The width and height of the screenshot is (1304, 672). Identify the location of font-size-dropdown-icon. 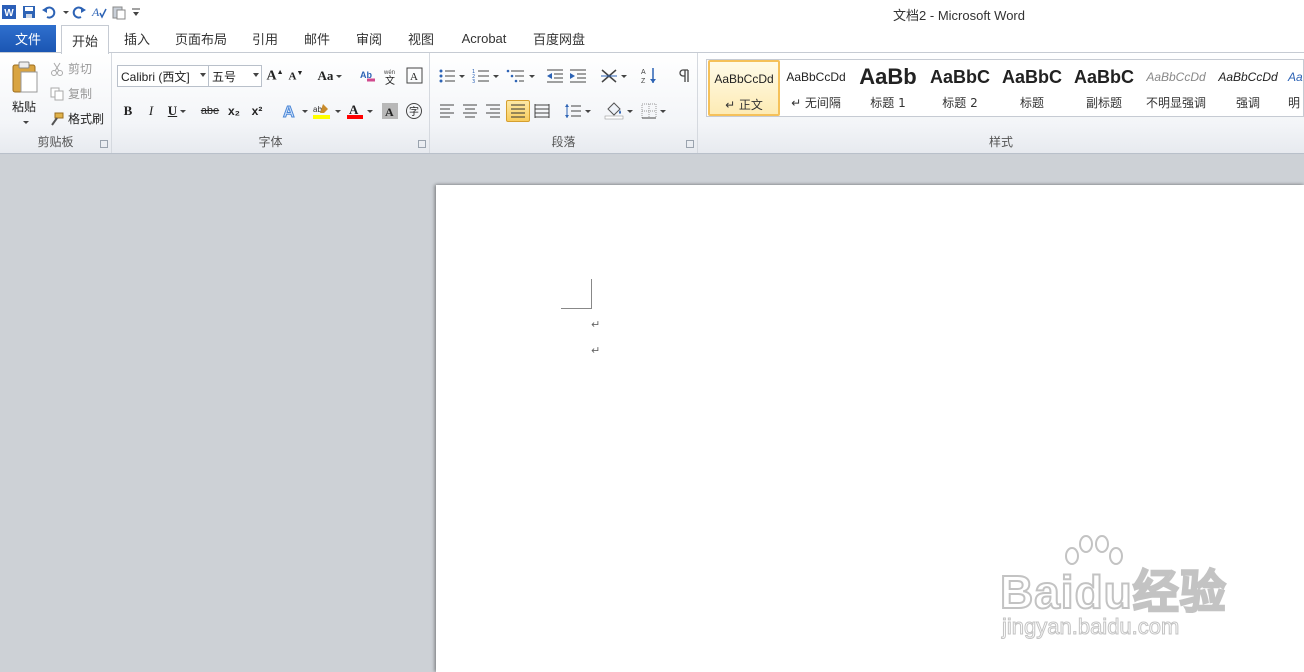
(256, 75).